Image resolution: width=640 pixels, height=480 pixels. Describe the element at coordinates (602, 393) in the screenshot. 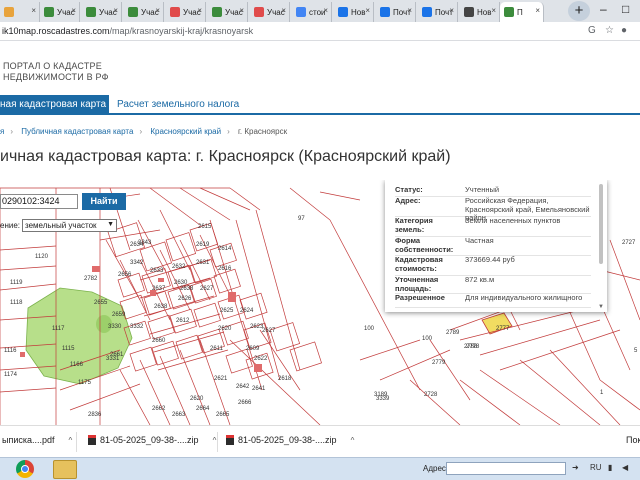

I see `parcel-number-label: 1` at that location.